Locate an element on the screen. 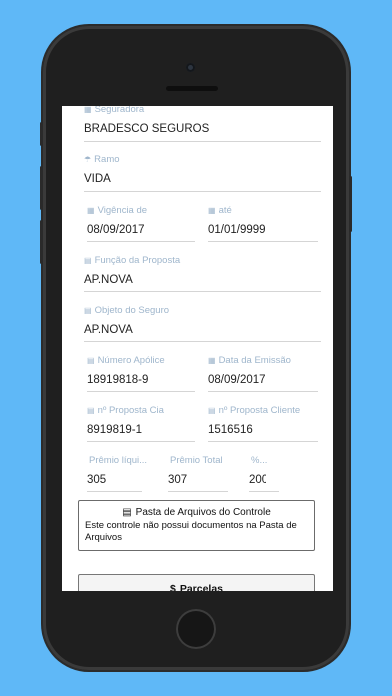 This screenshot has height=696, width=392. percent-underline is located at coordinates (264, 491).